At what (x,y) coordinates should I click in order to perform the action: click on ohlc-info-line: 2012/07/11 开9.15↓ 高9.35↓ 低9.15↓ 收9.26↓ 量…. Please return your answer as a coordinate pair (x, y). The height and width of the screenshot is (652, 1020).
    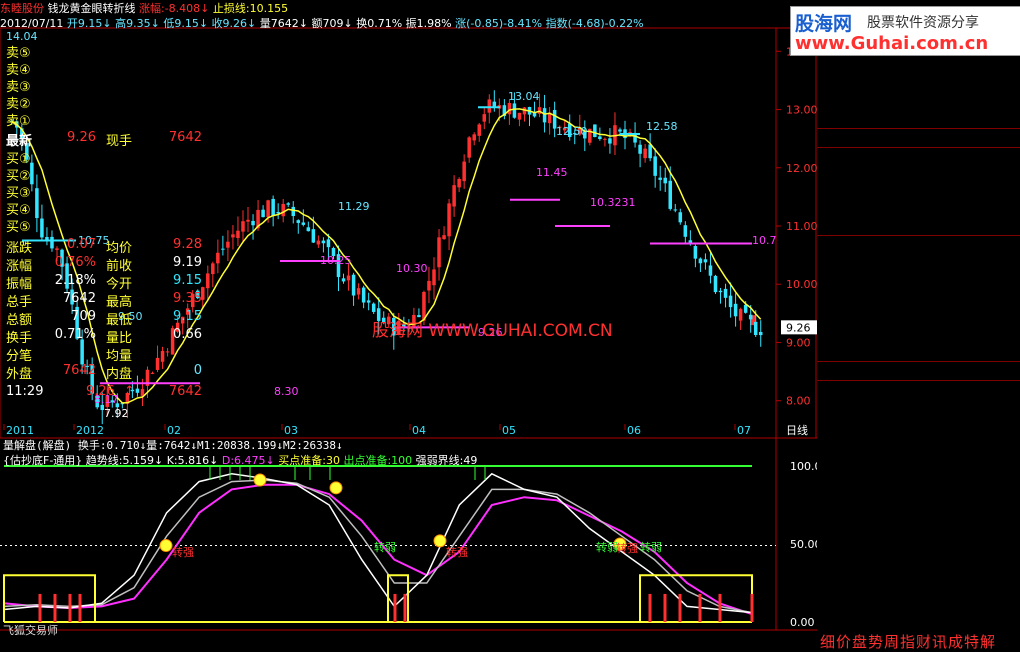
    Looking at the image, I should click on (322, 22).